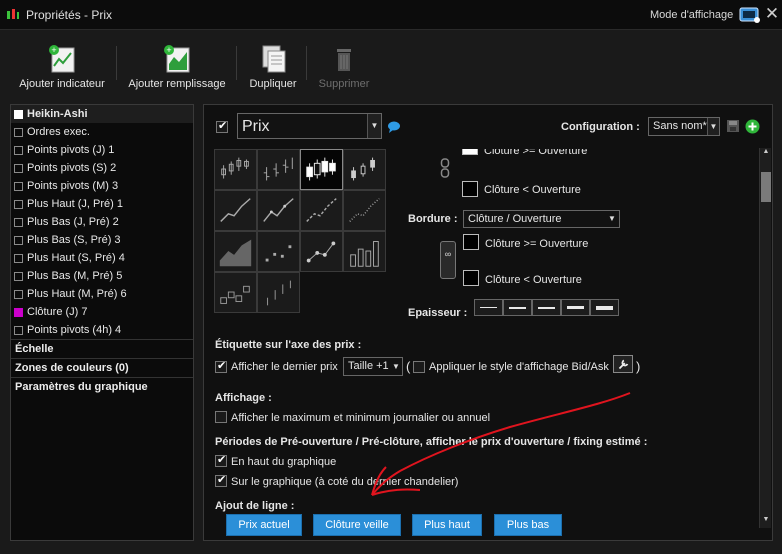  I want to click on chart-type-grid, so click(302, 234).